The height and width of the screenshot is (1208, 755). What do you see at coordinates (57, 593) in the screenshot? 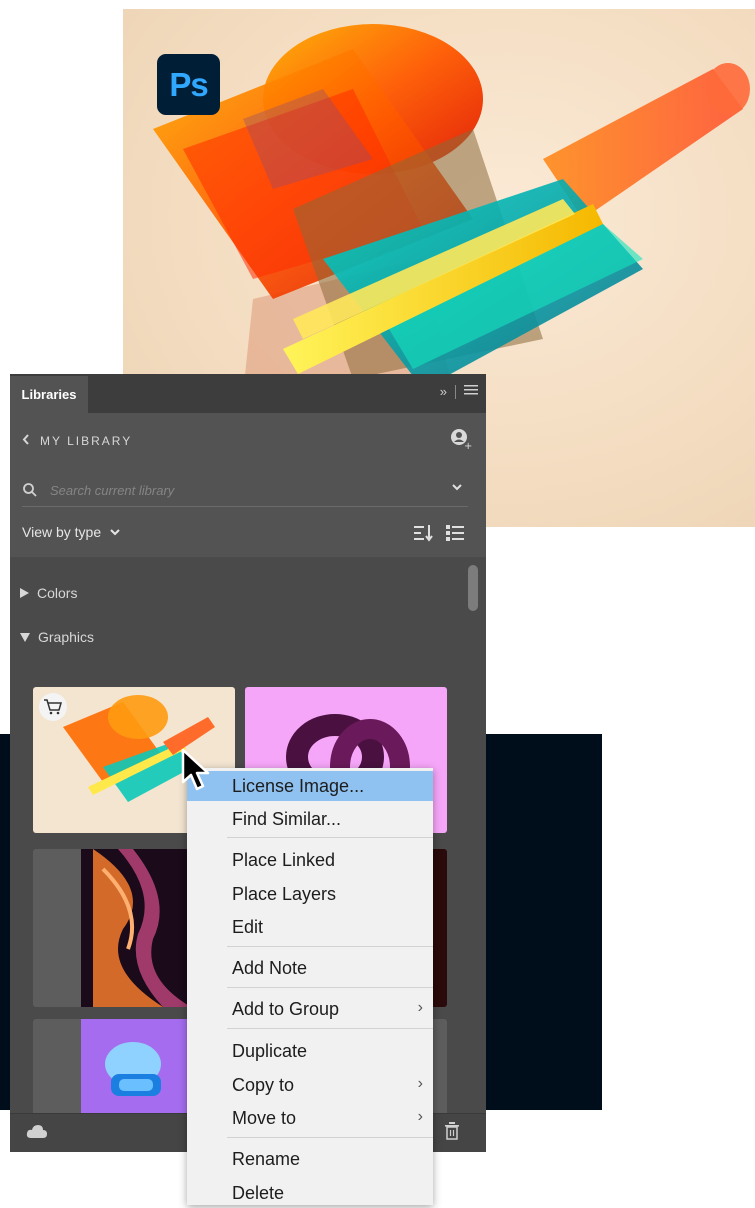
I see `section-label: Colors` at bounding box center [57, 593].